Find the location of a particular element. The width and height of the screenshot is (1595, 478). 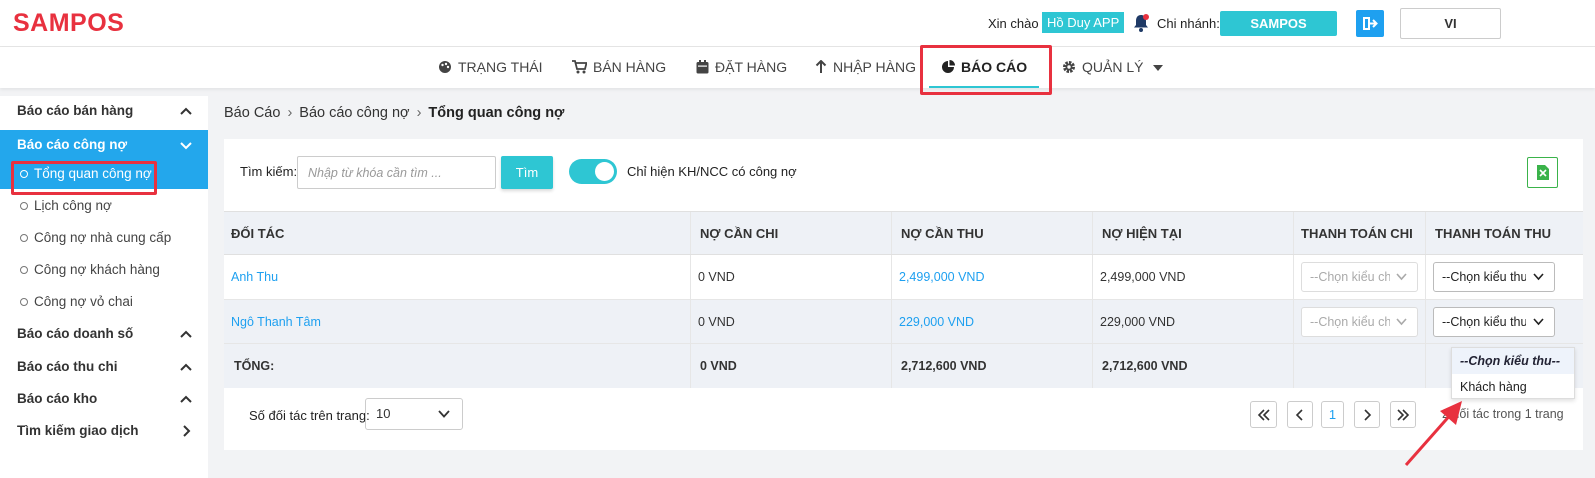

calendar-icon is located at coordinates (702, 67).